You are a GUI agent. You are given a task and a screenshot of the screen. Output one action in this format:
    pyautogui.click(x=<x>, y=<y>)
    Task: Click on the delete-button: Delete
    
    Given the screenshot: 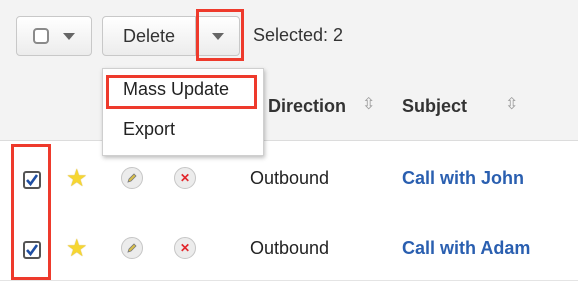 What is the action you would take?
    pyautogui.click(x=149, y=36)
    